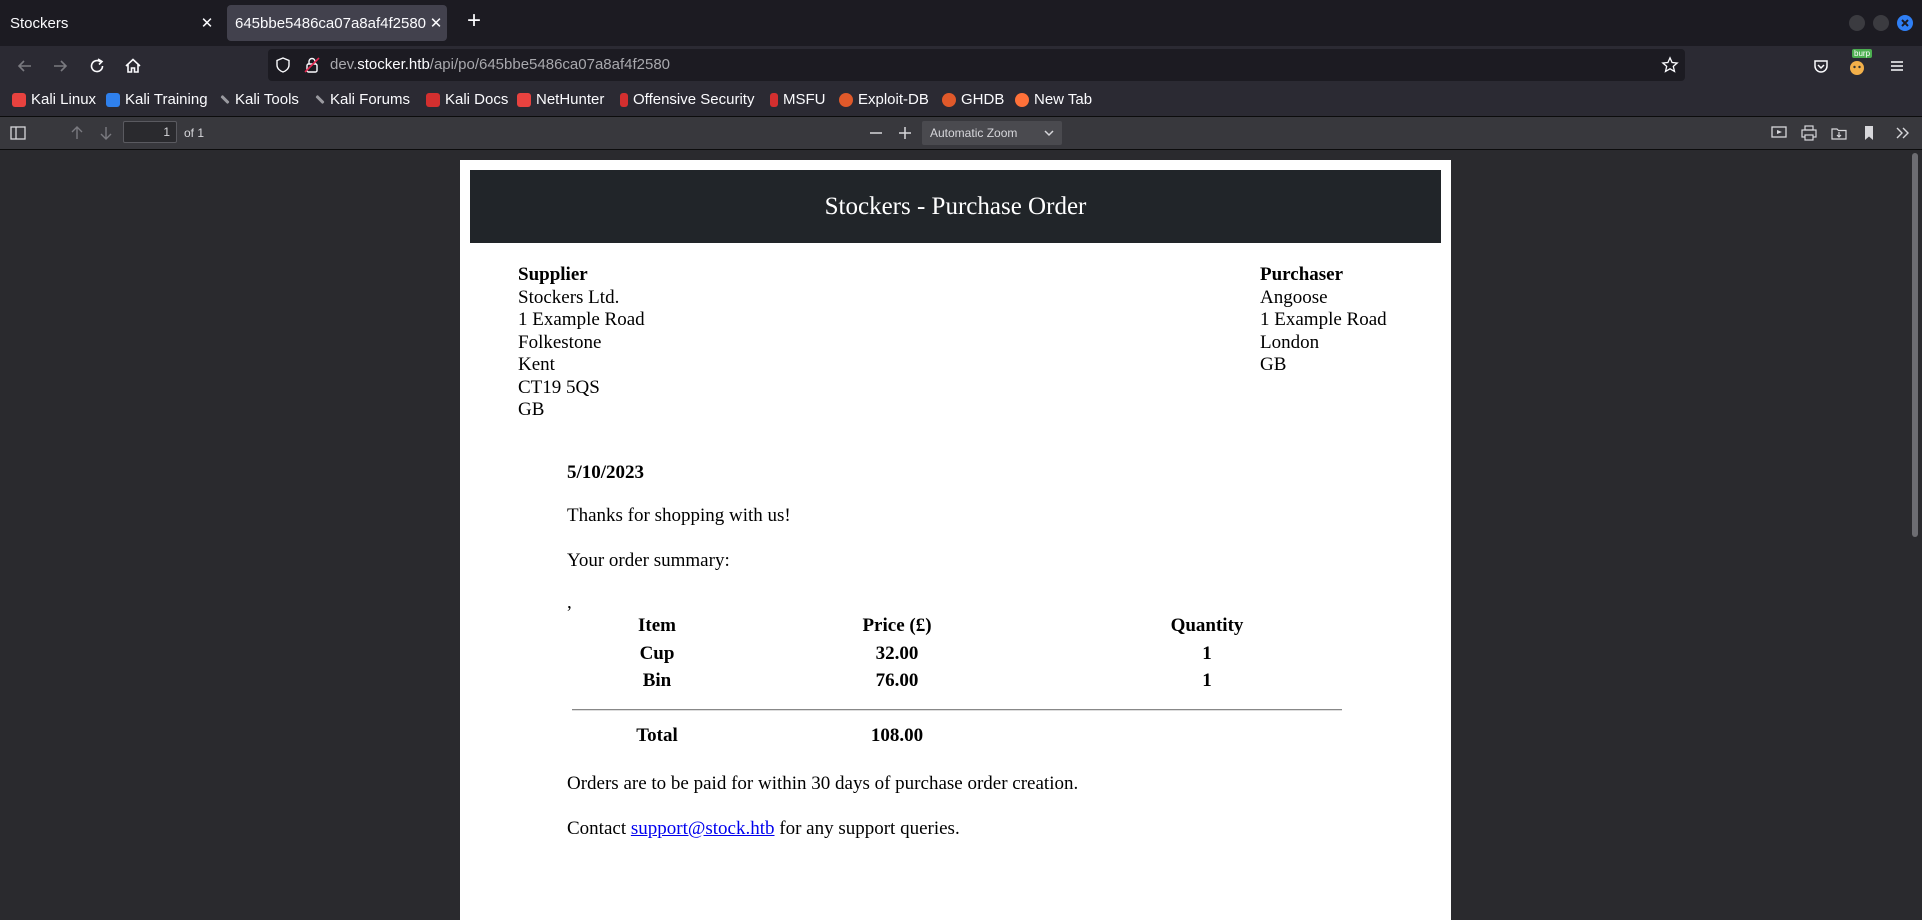 This screenshot has width=1922, height=920. Describe the element at coordinates (657, 653) in the screenshot. I see `item-name: Cup` at that location.